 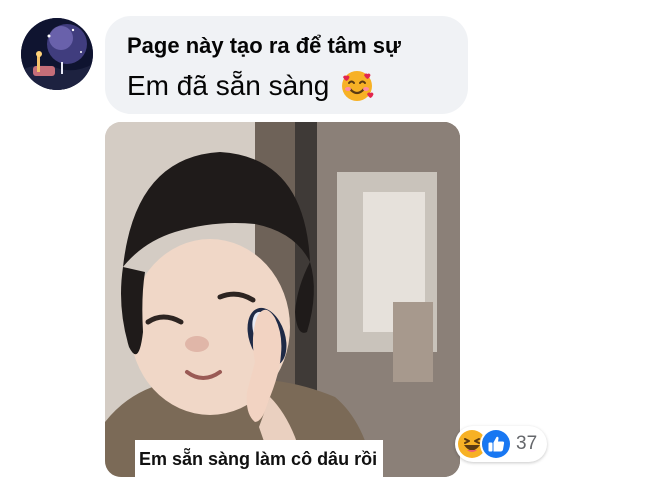 I want to click on comment-bubble: Page này tạo ra để tâm sự Em đã sẵn sàng, so click(x=286, y=65).